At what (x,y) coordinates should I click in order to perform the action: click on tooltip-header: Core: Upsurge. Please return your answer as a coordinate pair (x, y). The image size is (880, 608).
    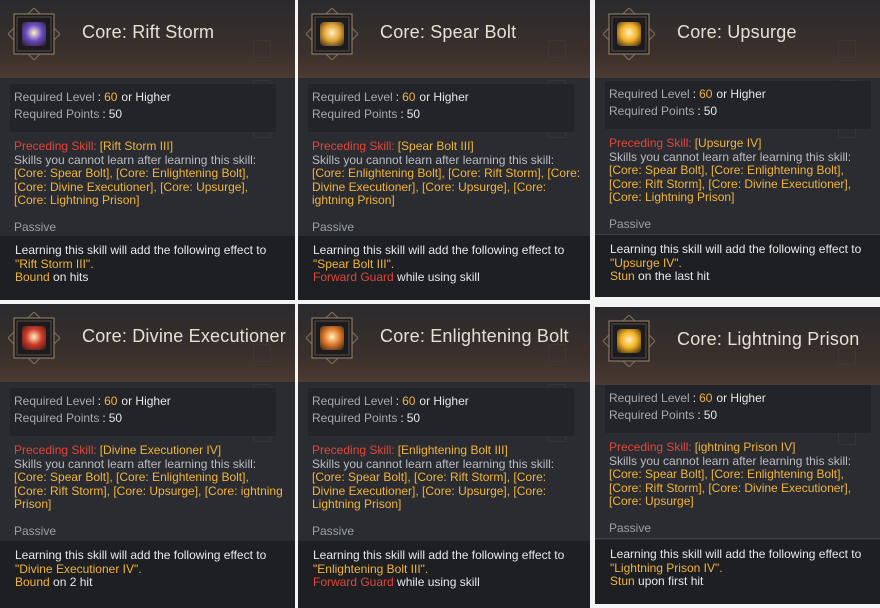
    Looking at the image, I should click on (737, 39).